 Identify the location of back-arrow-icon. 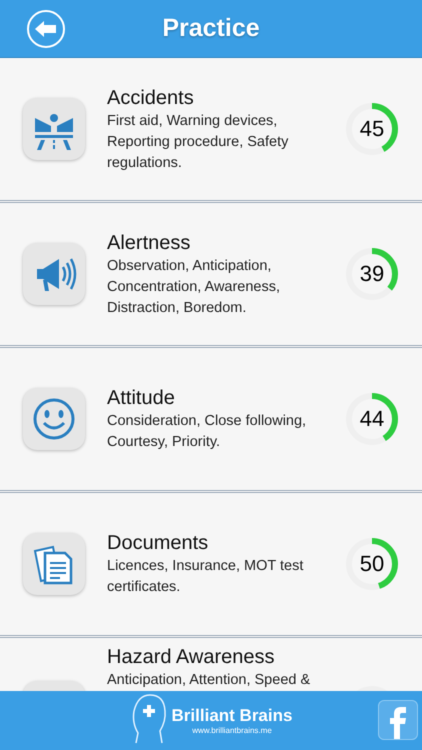
(46, 29).